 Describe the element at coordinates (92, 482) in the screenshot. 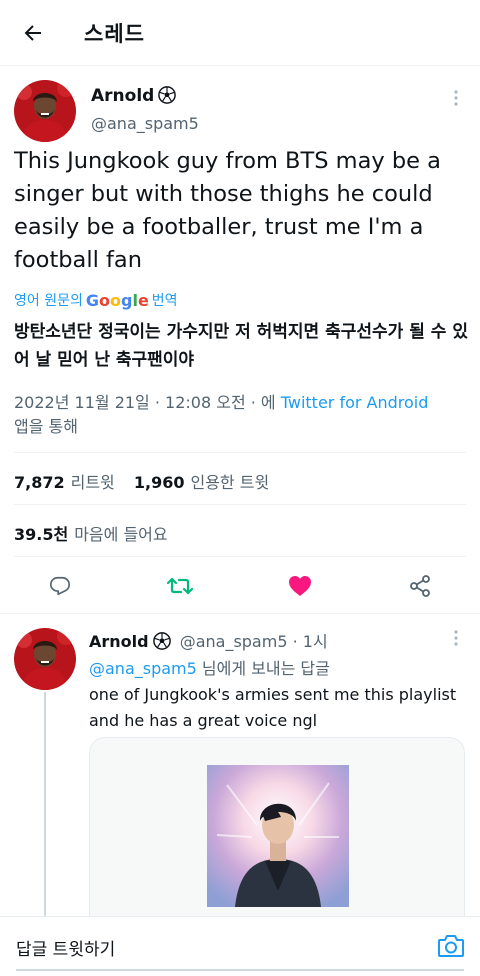

I see `retweets-label: 리트윗` at that location.